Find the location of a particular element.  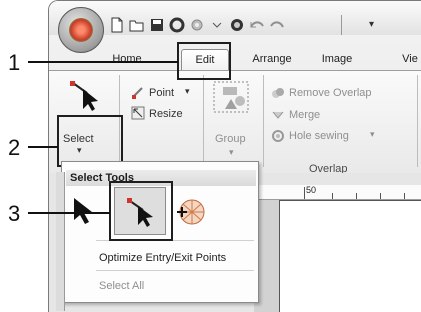

stop-icon is located at coordinates (177, 25).